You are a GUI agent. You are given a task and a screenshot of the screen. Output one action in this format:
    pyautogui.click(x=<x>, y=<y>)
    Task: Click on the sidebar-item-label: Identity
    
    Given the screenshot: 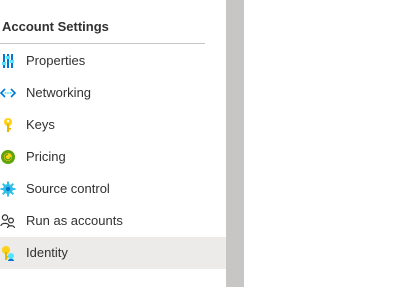 What is the action you would take?
    pyautogui.click(x=47, y=252)
    